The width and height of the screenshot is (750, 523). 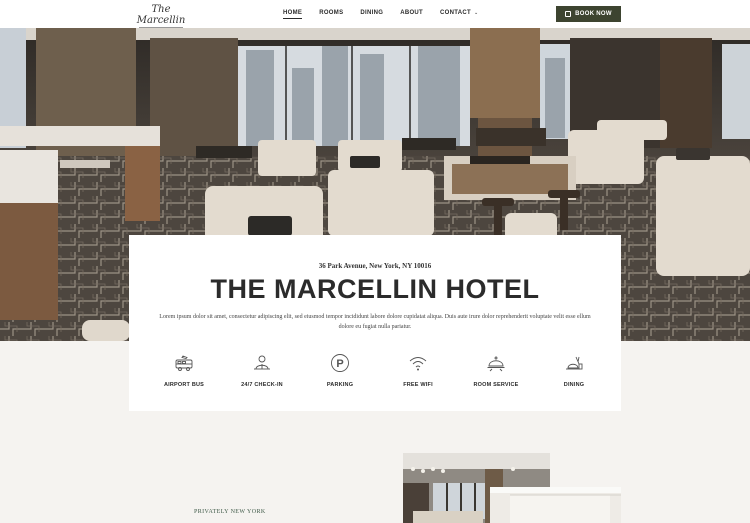 I want to click on nav-home: HOME, so click(x=293, y=14).